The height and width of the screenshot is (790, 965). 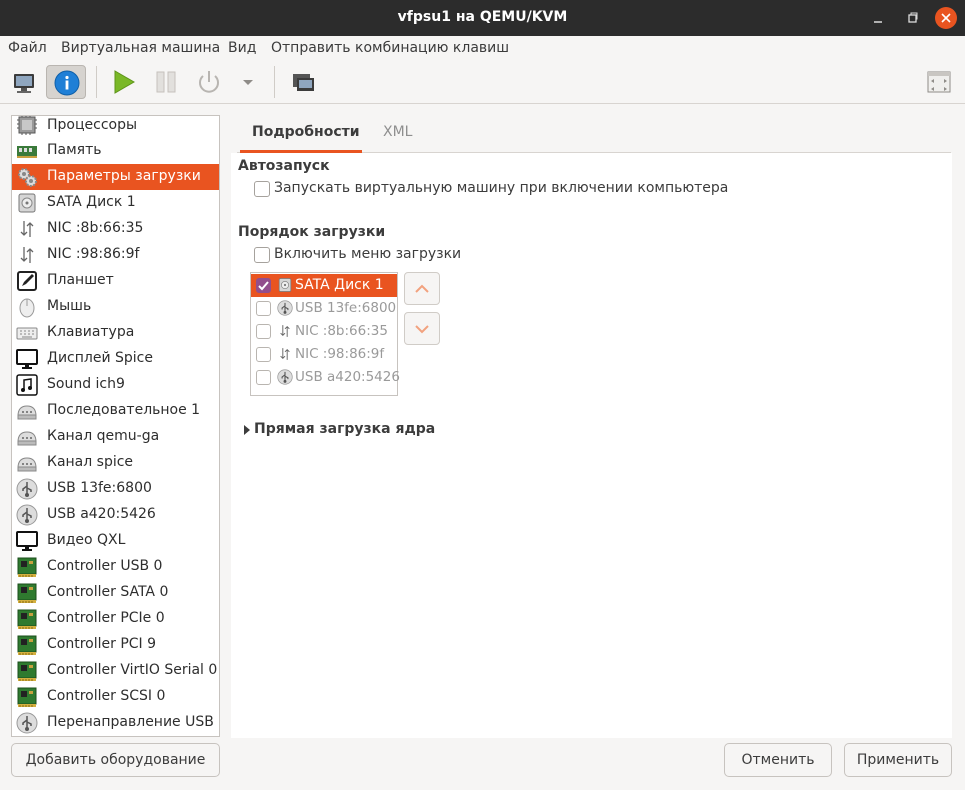 What do you see at coordinates (27, 723) in the screenshot?
I see `usb-redirect-icon` at bounding box center [27, 723].